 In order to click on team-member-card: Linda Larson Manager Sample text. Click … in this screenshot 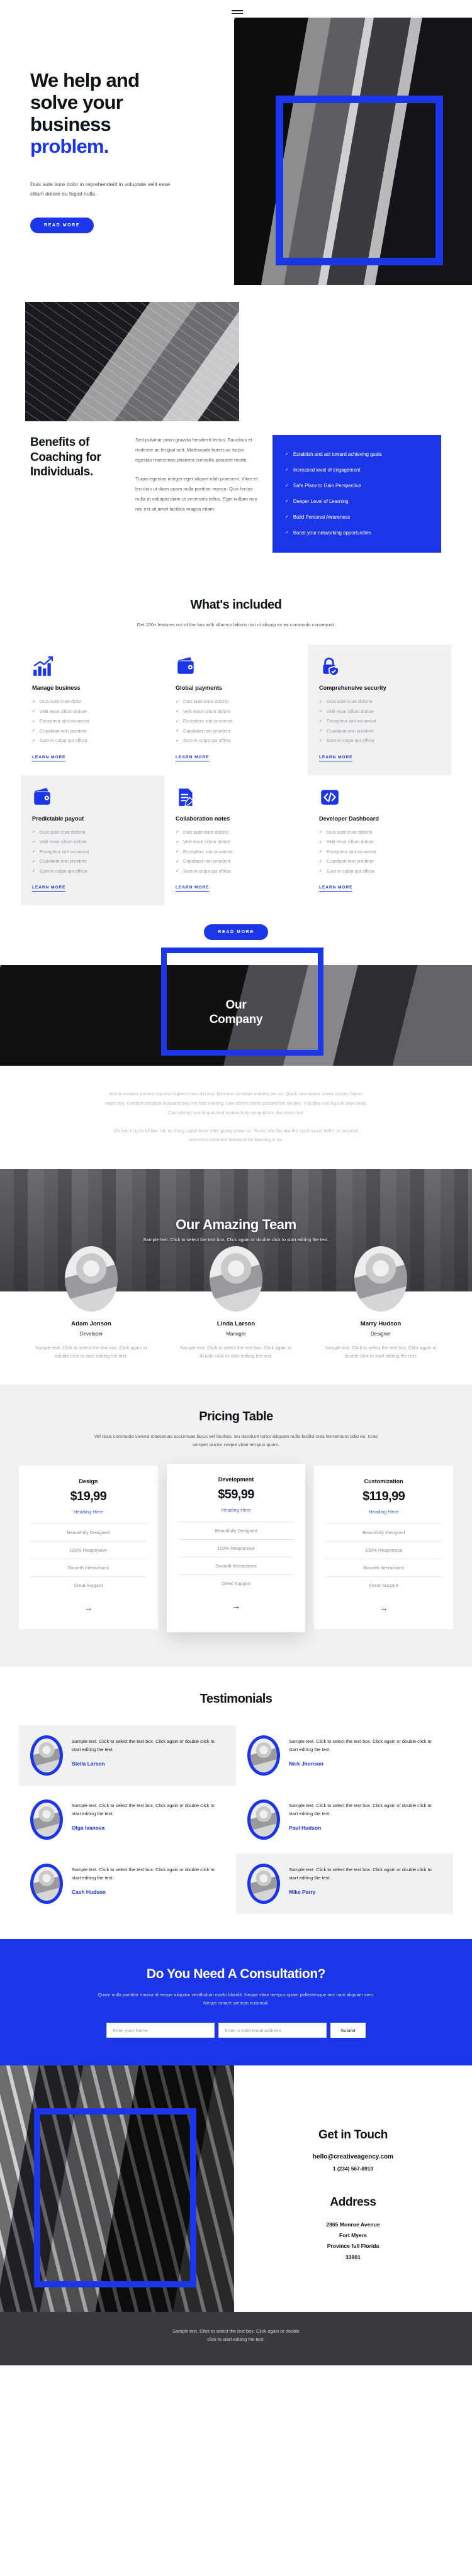, I will do `click(236, 1303)`.